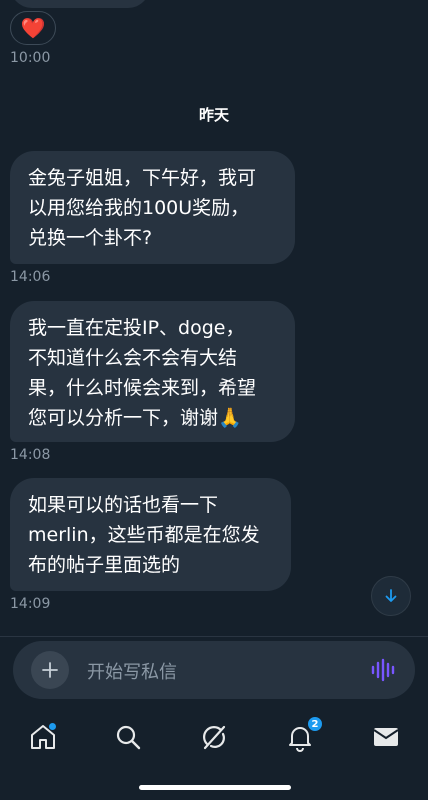  I want to click on composer-divider, so click(214, 636).